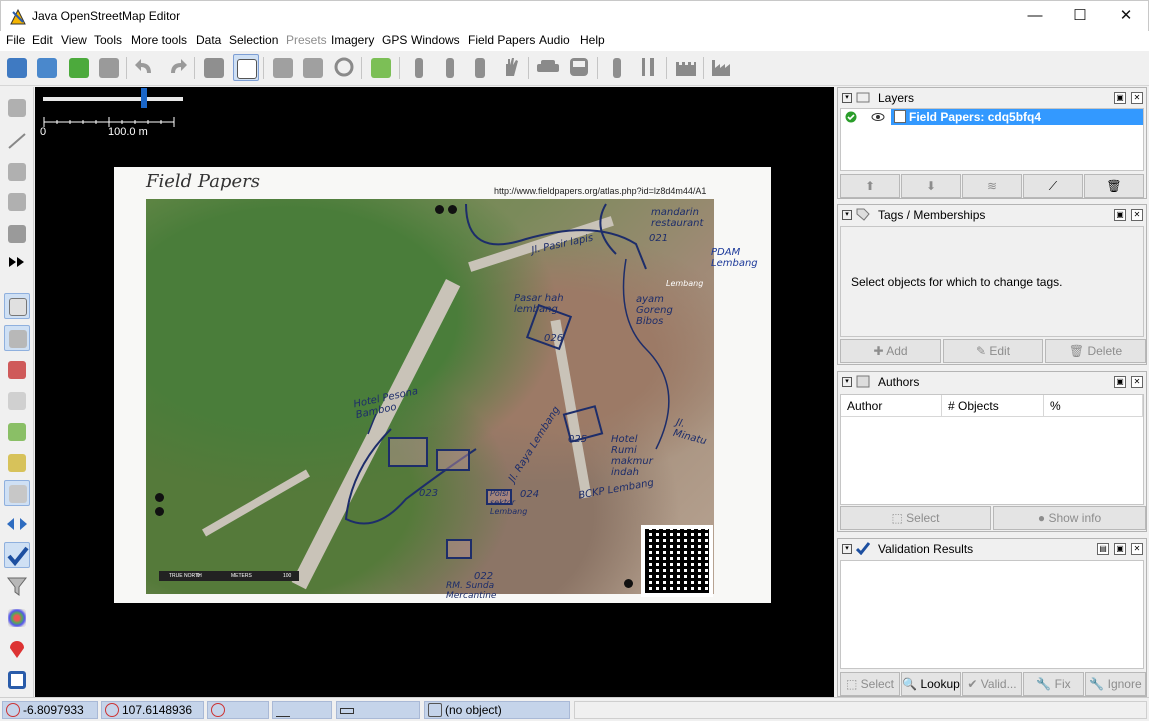 Image resolution: width=1149 pixels, height=721 pixels. Describe the element at coordinates (993, 406) in the screenshot. I see `column-header-objects: # Objects` at that location.